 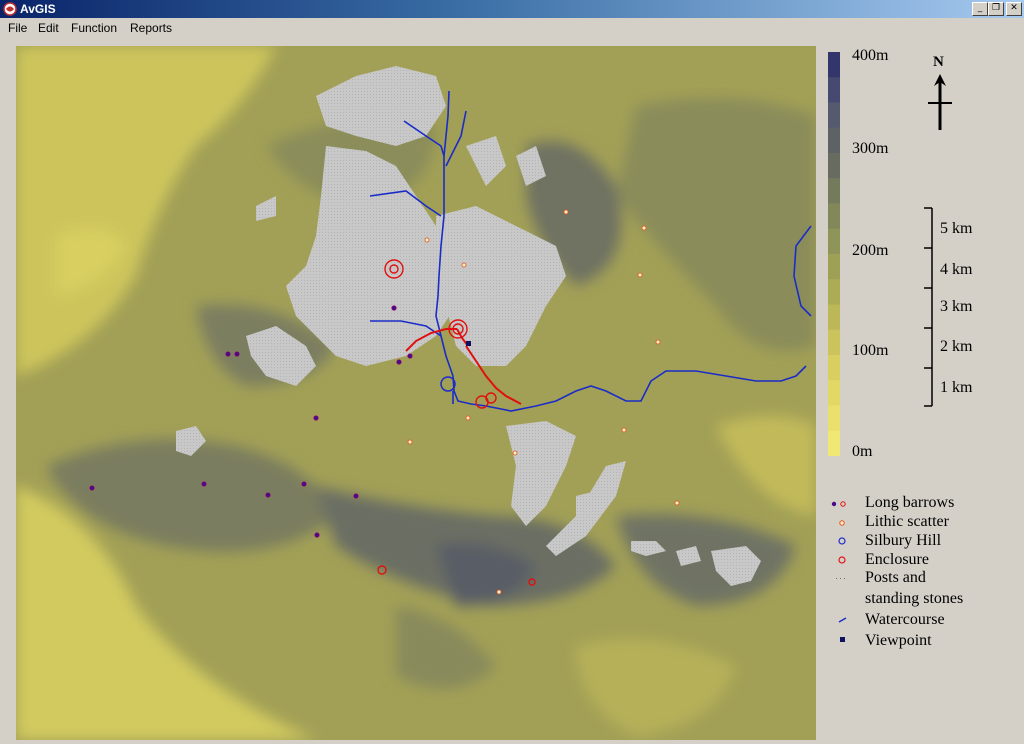 What do you see at coordinates (840, 578) in the screenshot?
I see `posts-legend-icon` at bounding box center [840, 578].